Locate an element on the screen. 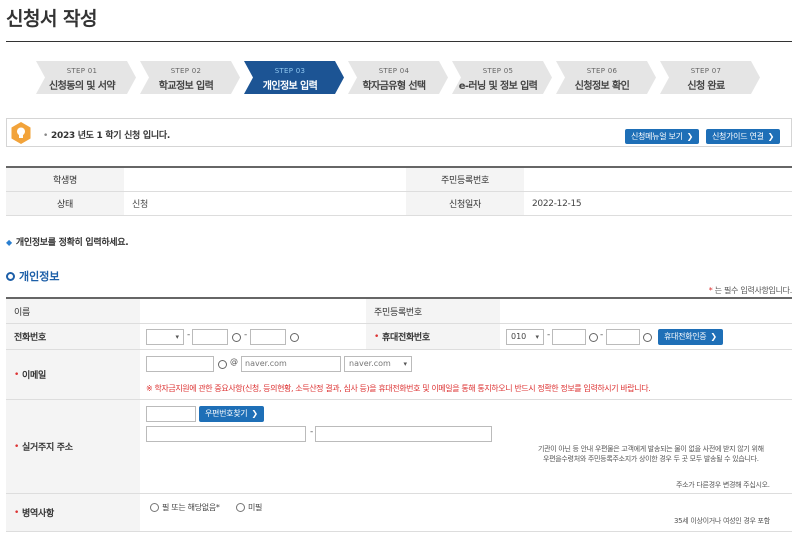 The height and width of the screenshot is (536, 800). section-title: 개인정보 is located at coordinates (32, 276).